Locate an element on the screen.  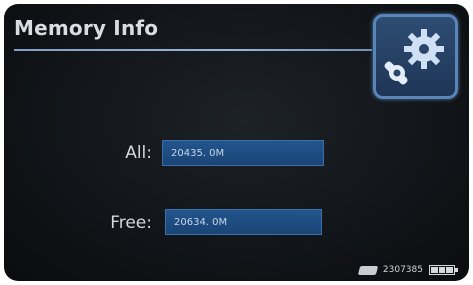
all-label: All: is located at coordinates (138, 153).